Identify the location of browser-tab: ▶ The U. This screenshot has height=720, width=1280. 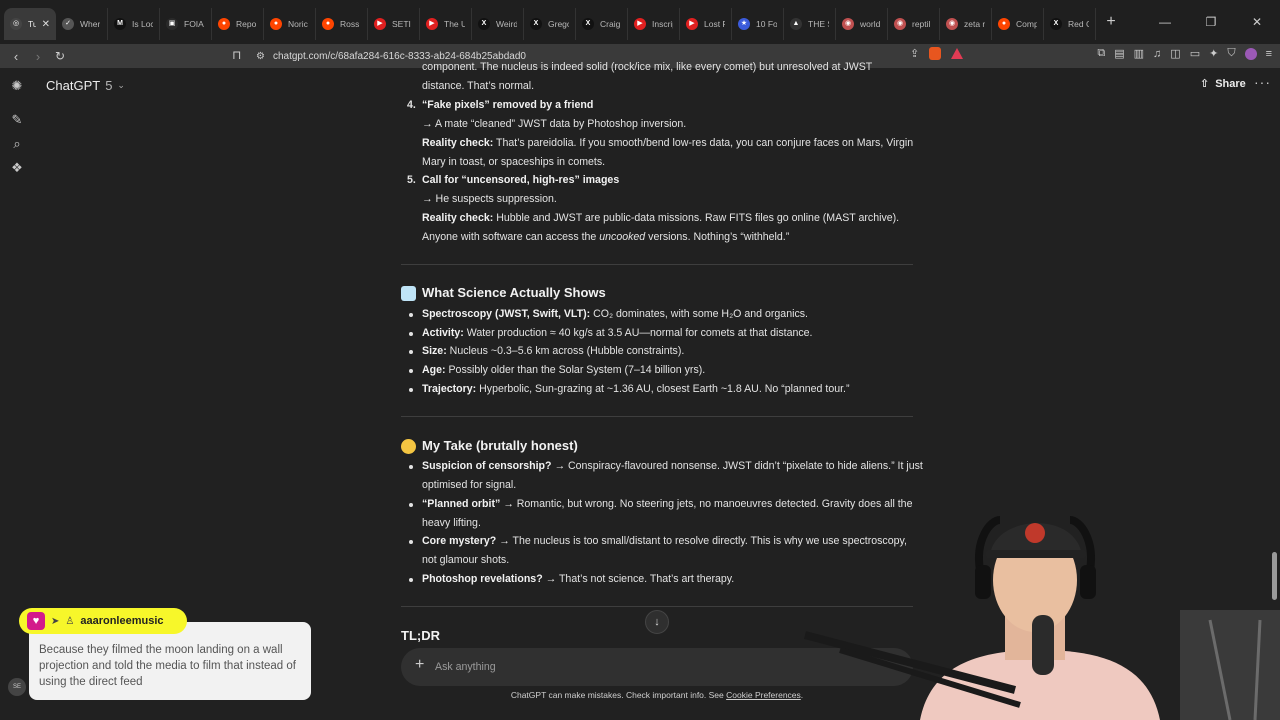
(446, 24).